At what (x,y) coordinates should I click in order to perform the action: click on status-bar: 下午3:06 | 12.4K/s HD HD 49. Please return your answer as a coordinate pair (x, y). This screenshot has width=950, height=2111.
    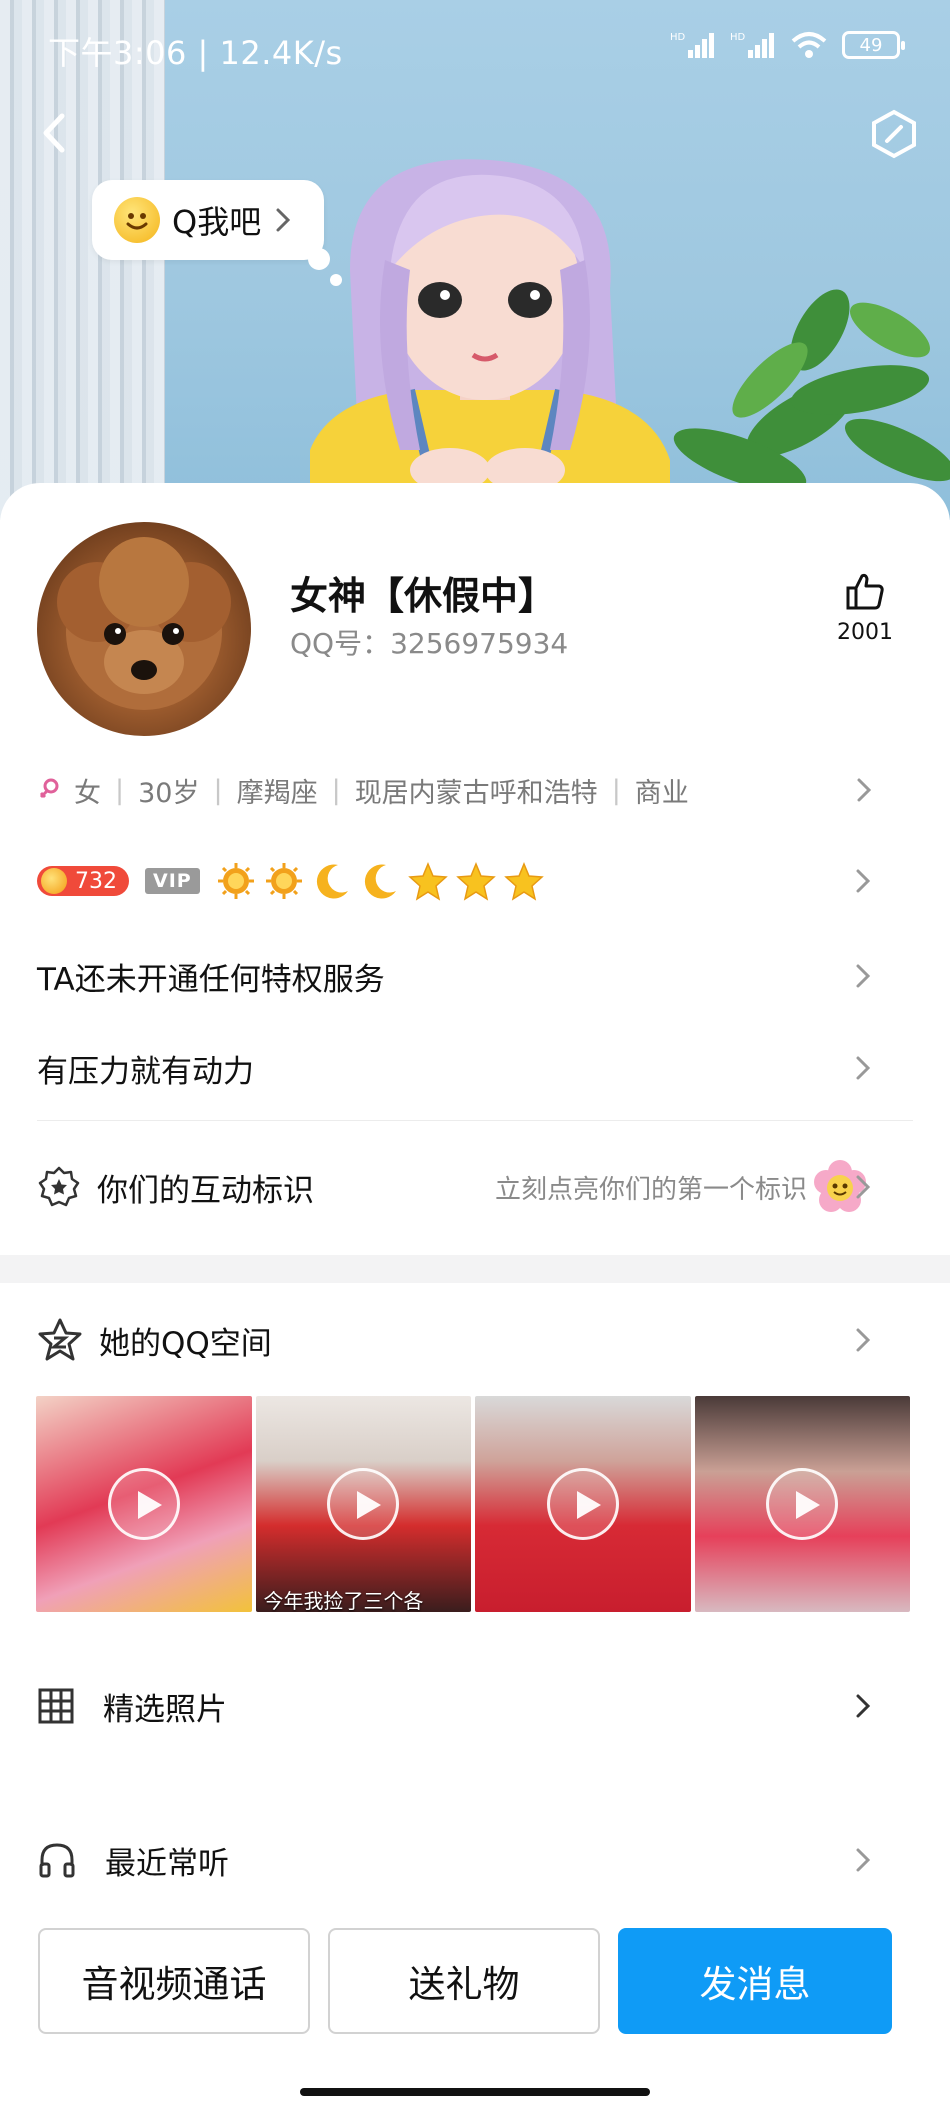
    Looking at the image, I should click on (475, 50).